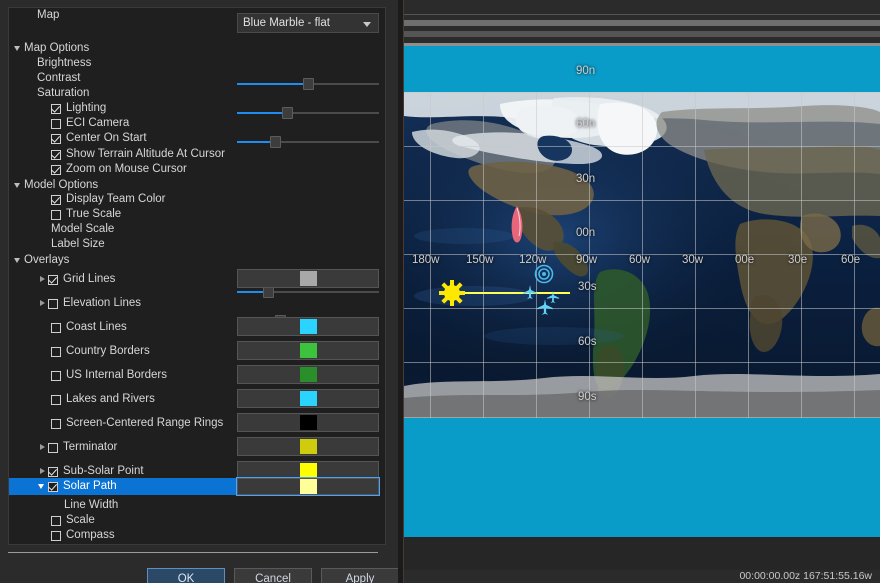  Describe the element at coordinates (103, 471) in the screenshot. I see `tree-label-sub-solar-point: Sub-Solar Point` at that location.